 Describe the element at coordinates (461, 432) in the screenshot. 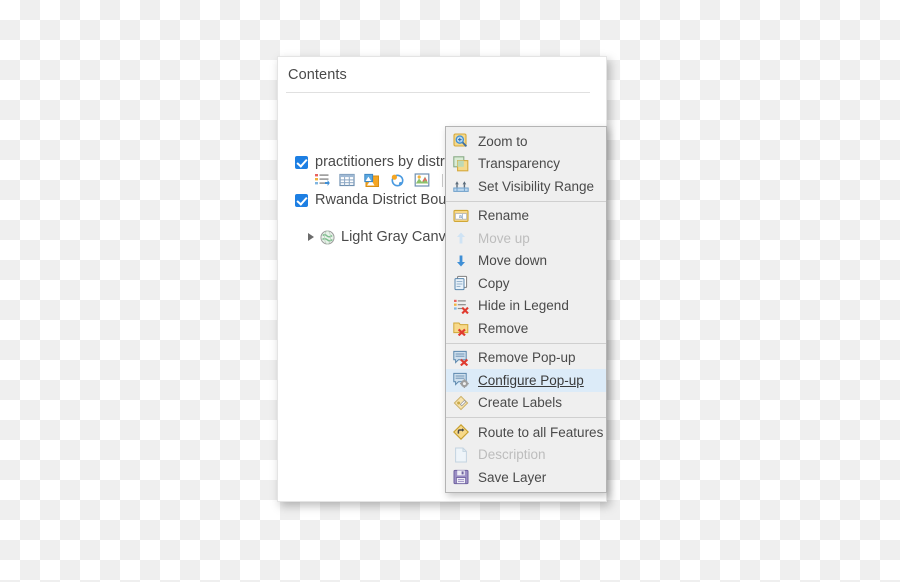

I see `route-icon` at that location.